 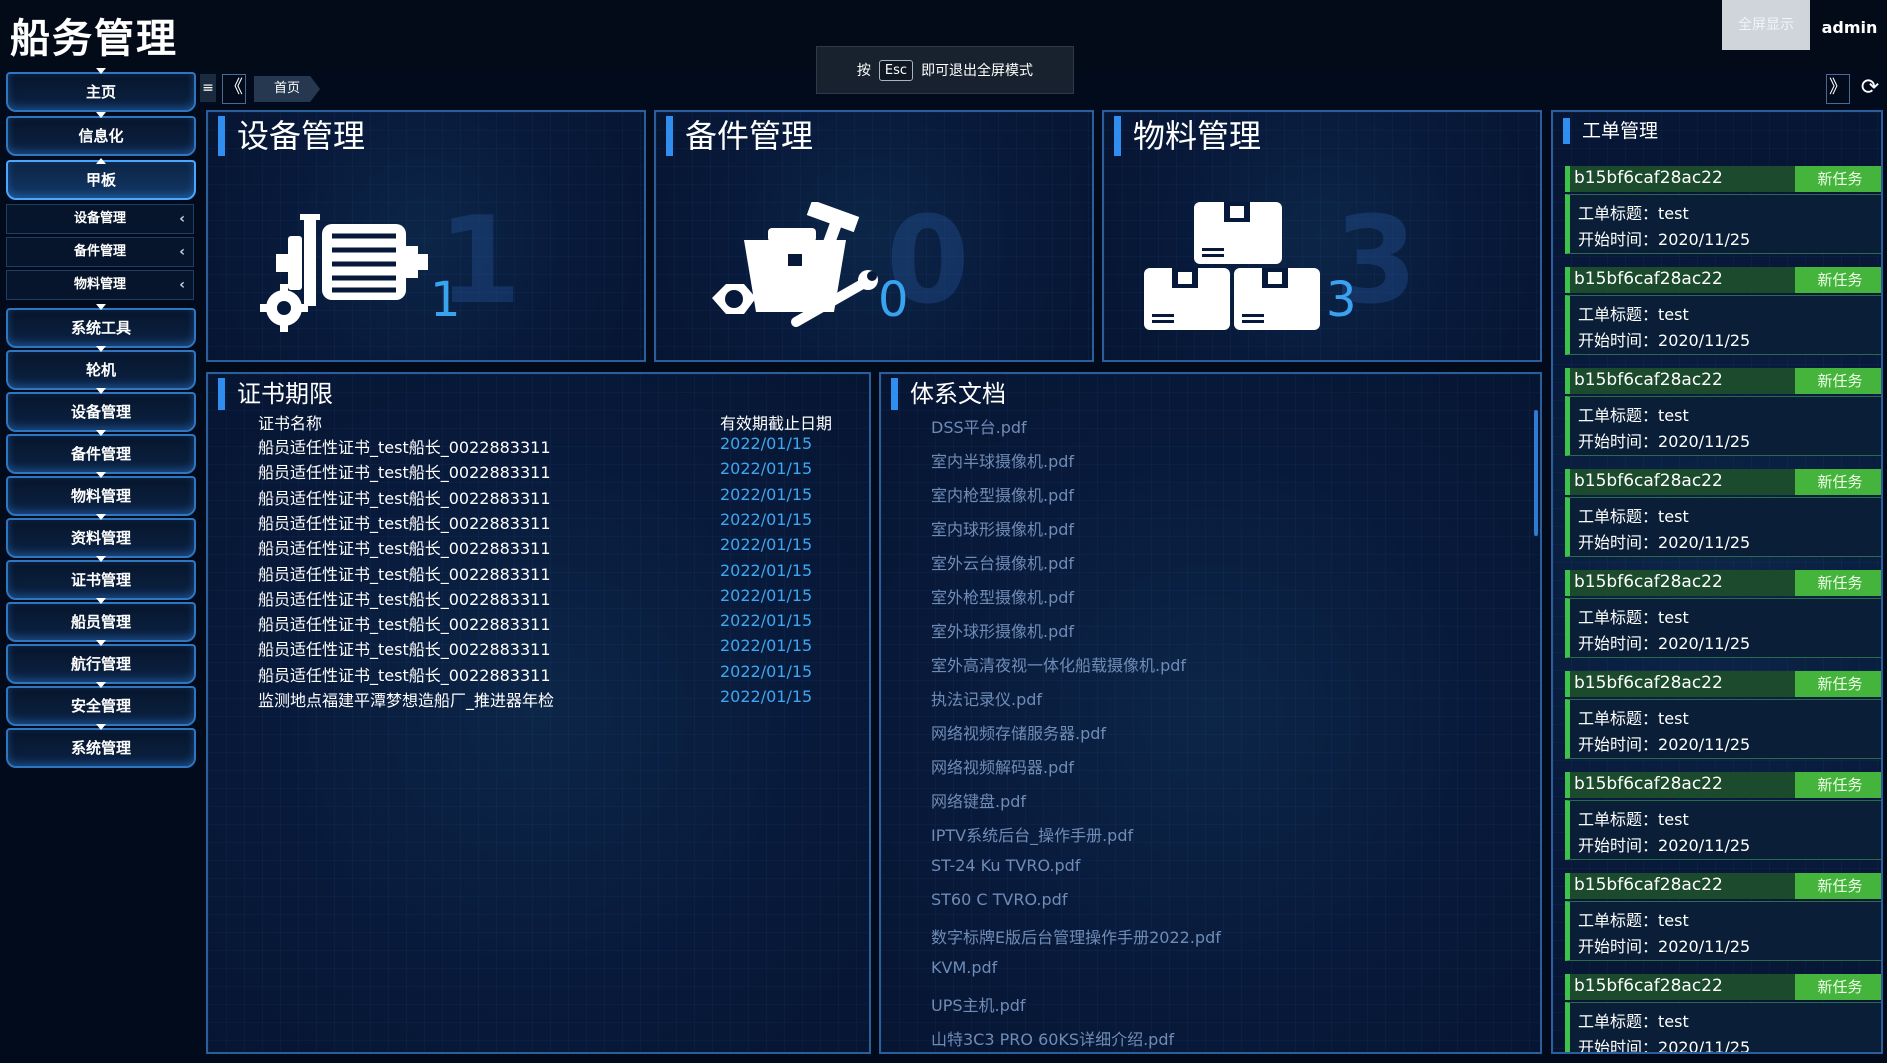 What do you see at coordinates (101, 90) in the screenshot?
I see `sidebar-item-home: 主页` at bounding box center [101, 90].